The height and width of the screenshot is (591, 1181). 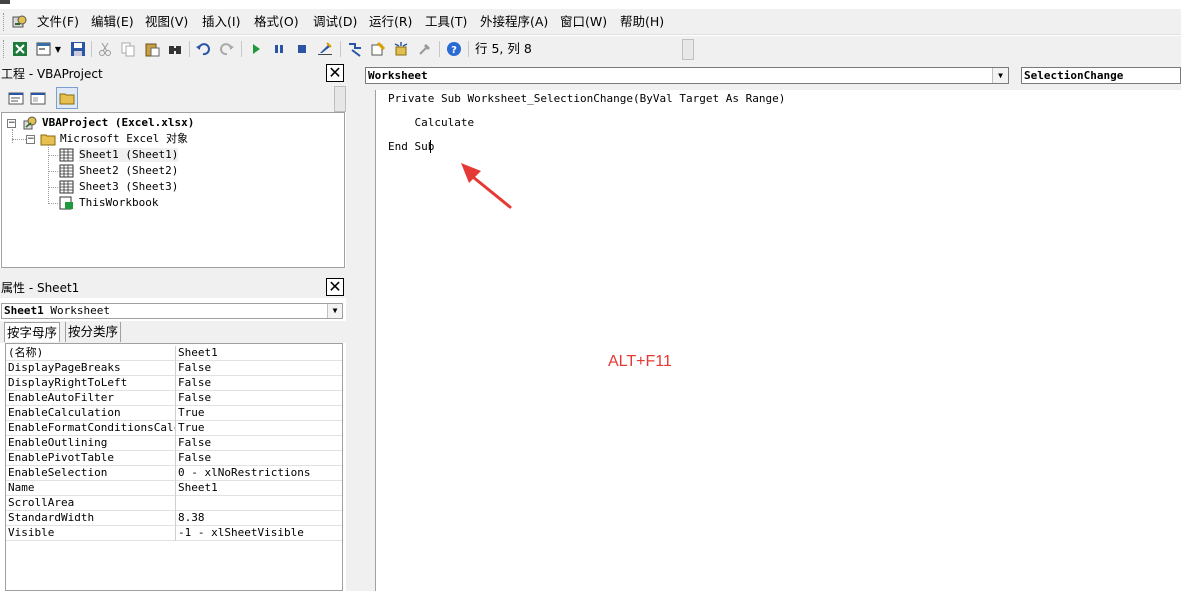 What do you see at coordinates (58, 22) in the screenshot?
I see `menu-file: 文件(F)` at bounding box center [58, 22].